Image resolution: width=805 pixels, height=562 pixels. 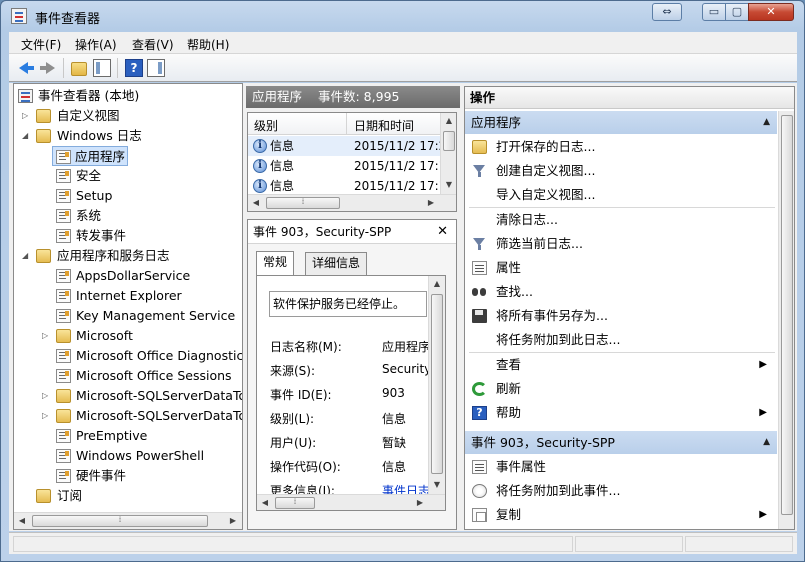 I want to click on forward-arrow-icon, so click(x=48, y=68).